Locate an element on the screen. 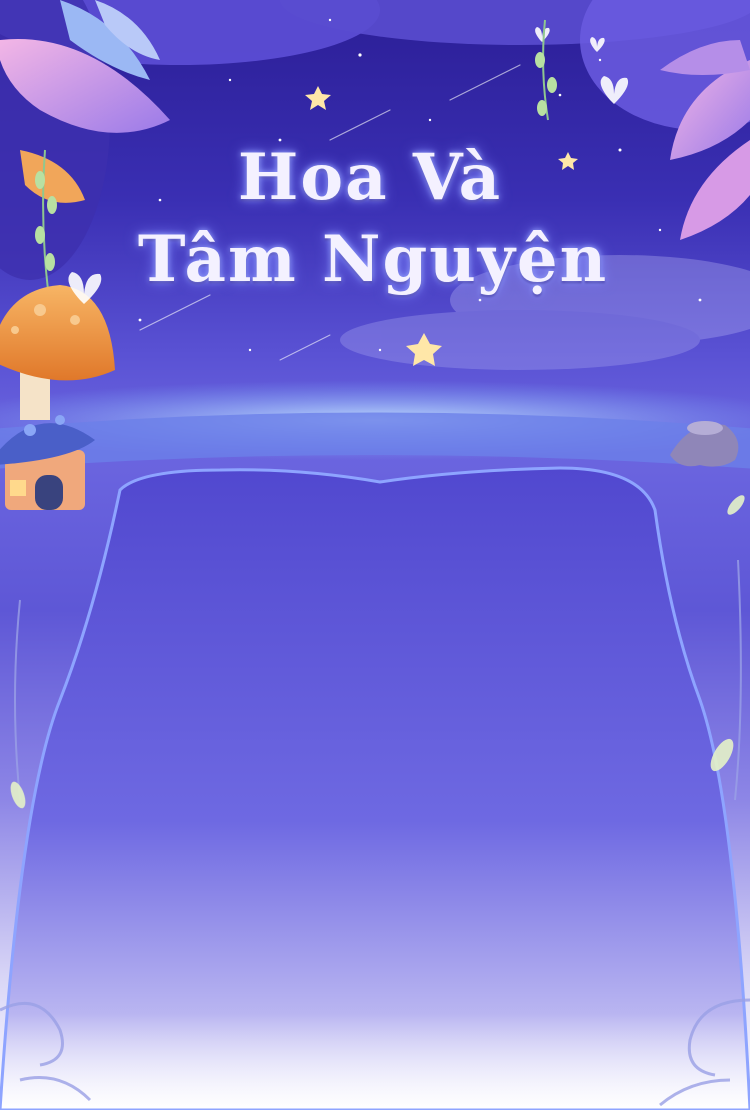 This screenshot has width=750, height=1110. game-title-line1: Hoa Và is located at coordinates (370, 177).